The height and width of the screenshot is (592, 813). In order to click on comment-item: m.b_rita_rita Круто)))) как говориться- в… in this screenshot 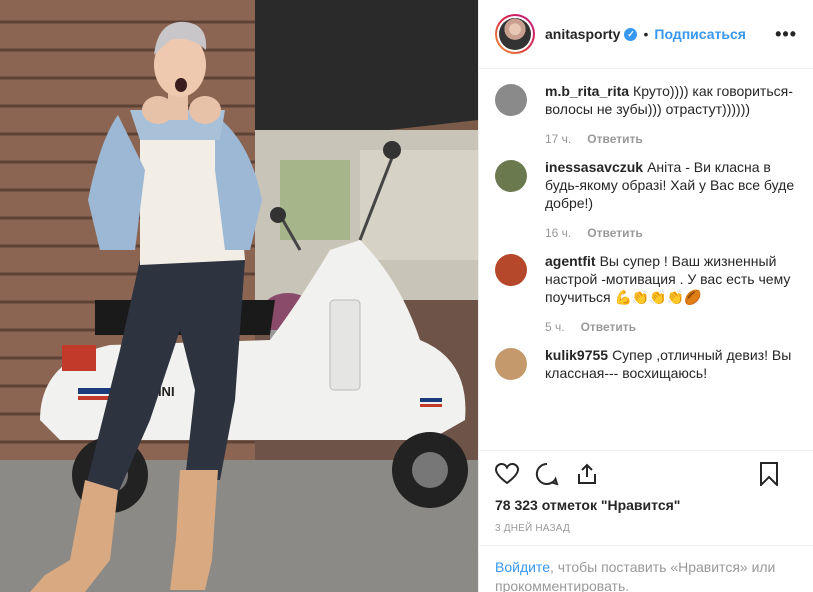, I will do `click(646, 114)`.